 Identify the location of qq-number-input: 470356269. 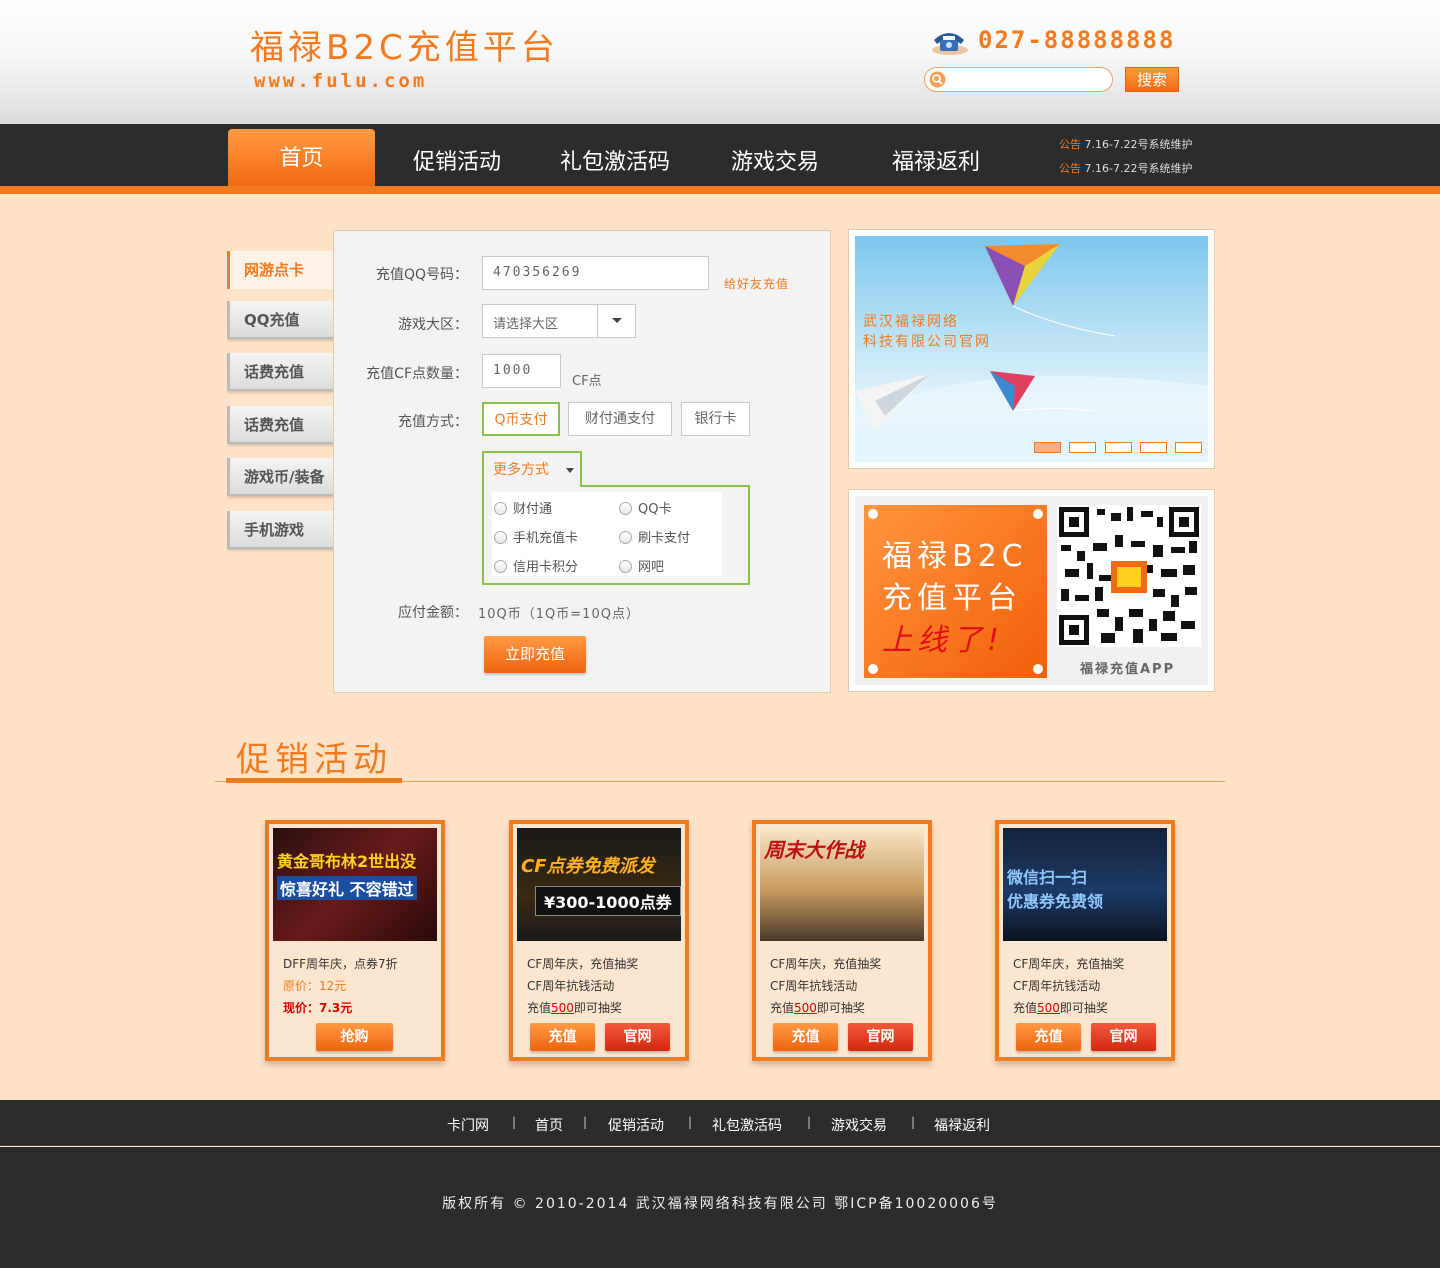
(595, 273).